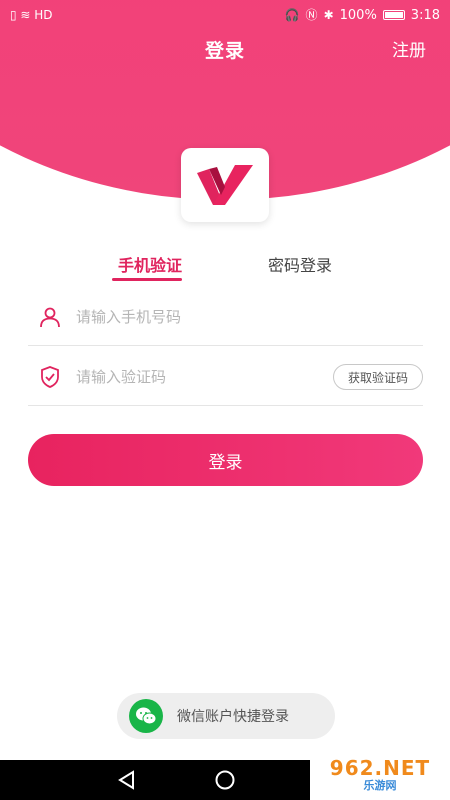 The width and height of the screenshot is (450, 800). What do you see at coordinates (393, 15) in the screenshot?
I see `battery-icon` at bounding box center [393, 15].